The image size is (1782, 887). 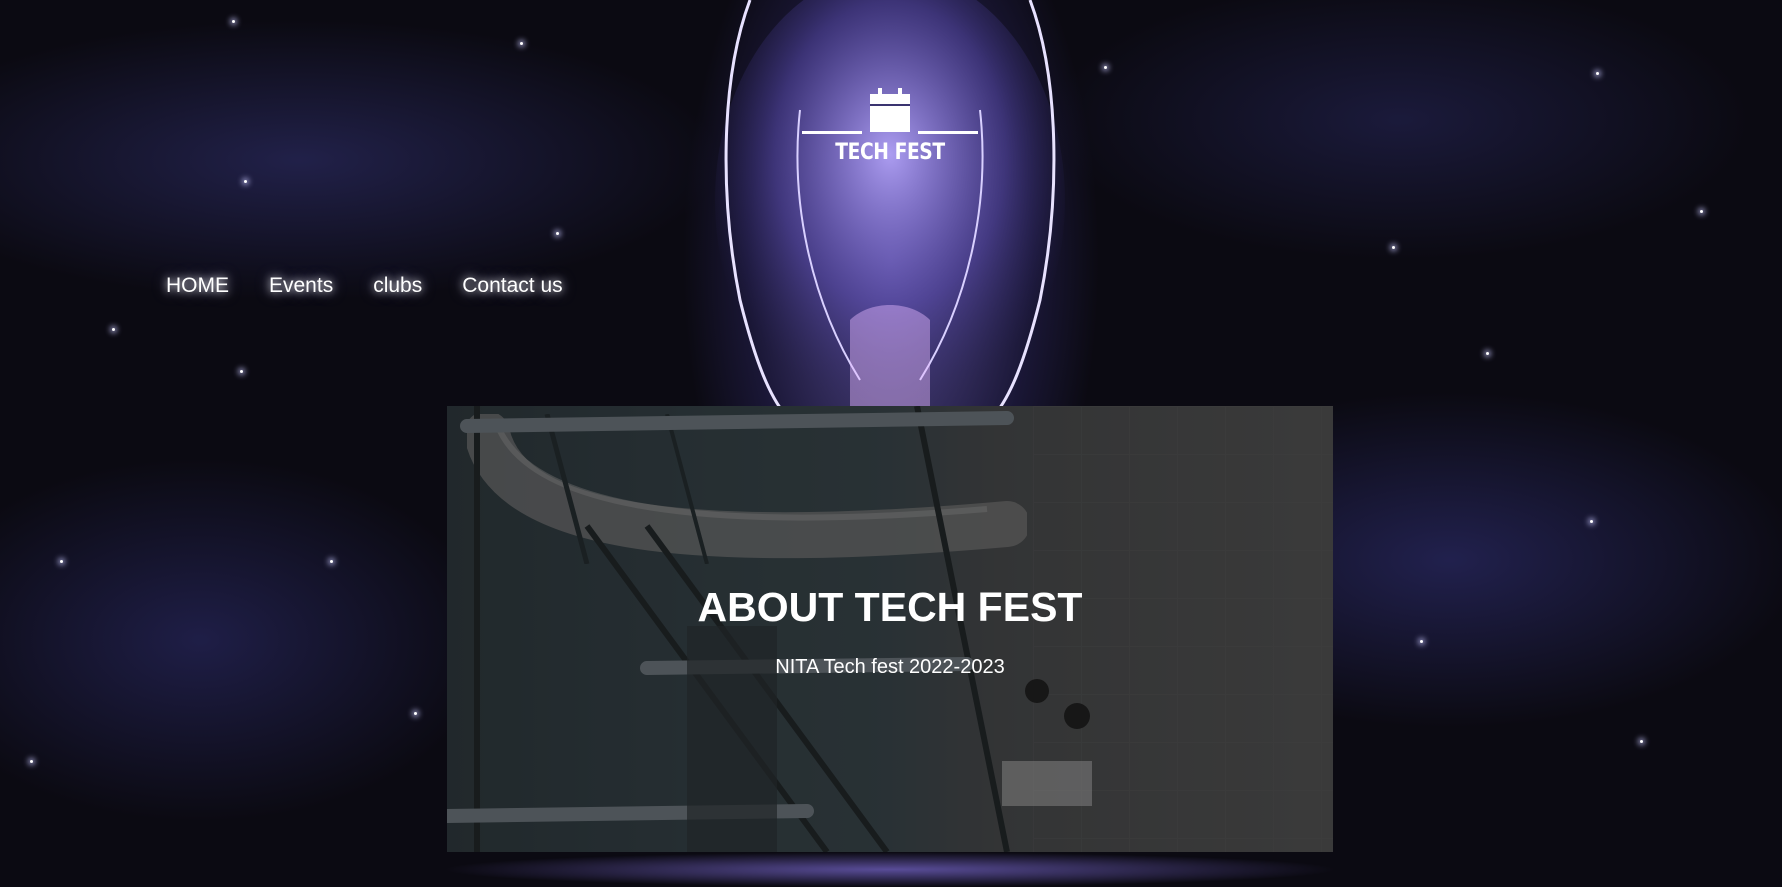 I want to click on logo-line-right, so click(x=948, y=132).